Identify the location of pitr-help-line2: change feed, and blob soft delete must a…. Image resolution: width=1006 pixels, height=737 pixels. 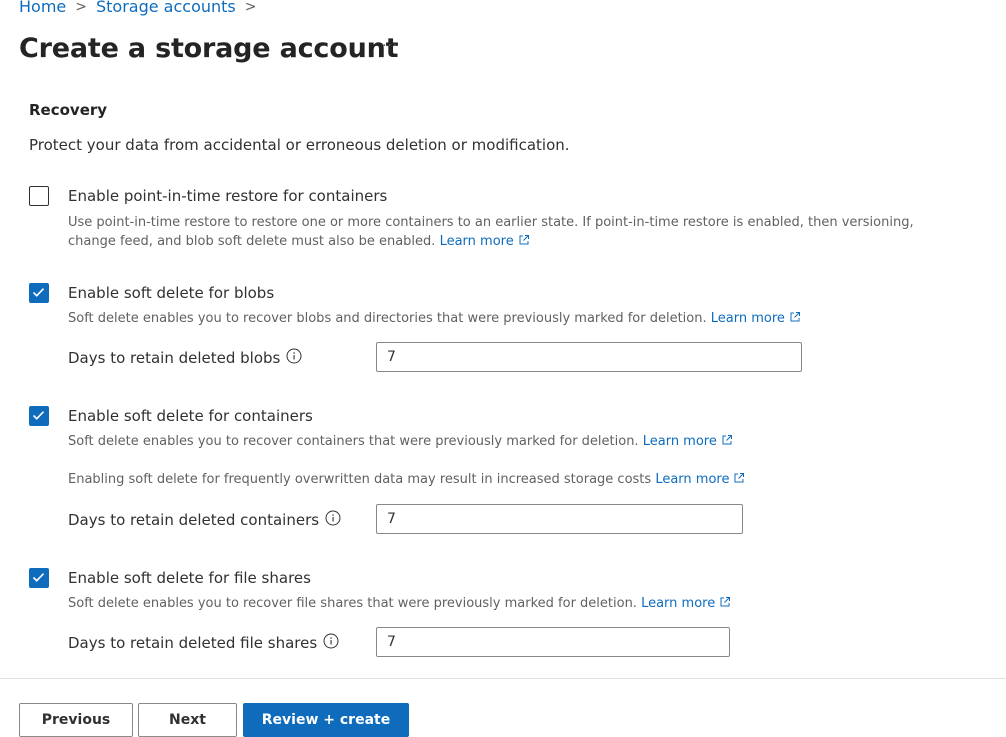
(252, 241).